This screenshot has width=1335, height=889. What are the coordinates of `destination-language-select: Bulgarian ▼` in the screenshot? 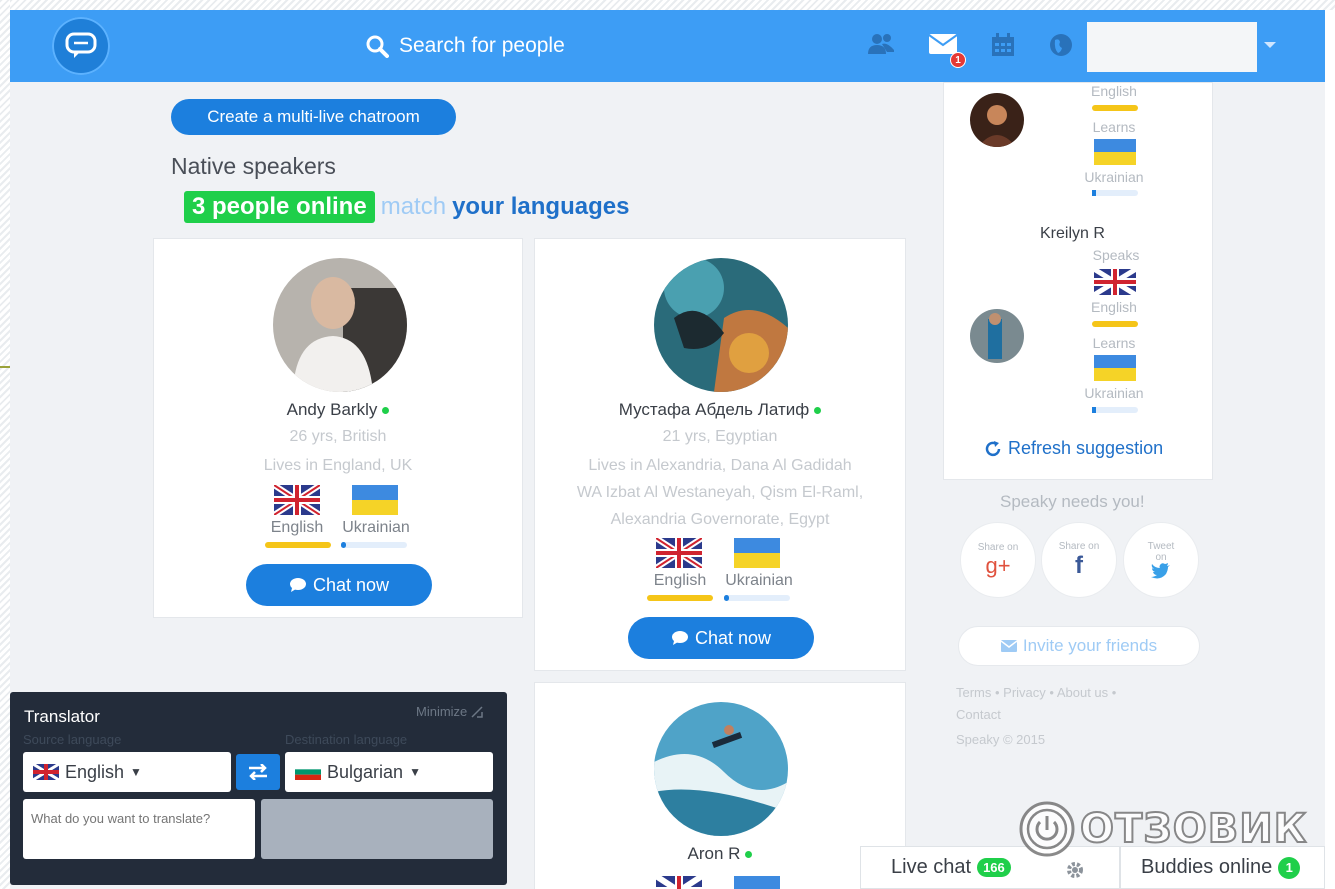 It's located at (389, 772).